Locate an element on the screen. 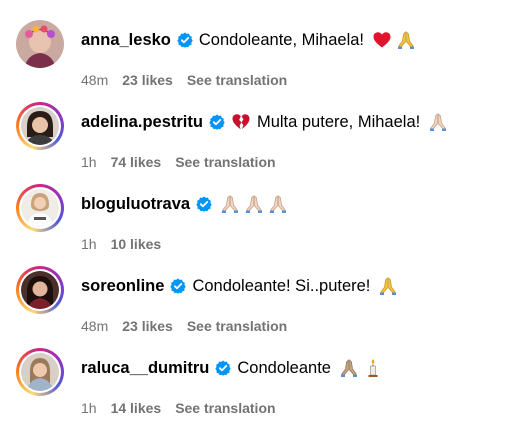  comment-body: soreonline Condoleante! Si..putere! is located at coordinates (239, 286).